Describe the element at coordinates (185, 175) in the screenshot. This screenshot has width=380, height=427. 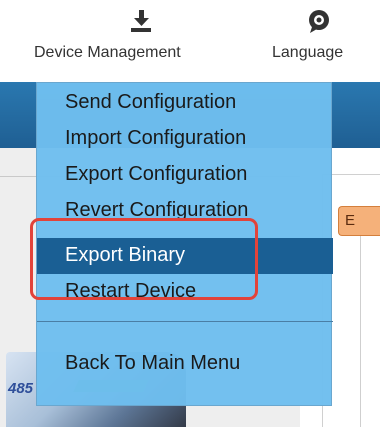
I see `menu-item-export-configuration: Export Configuration` at that location.